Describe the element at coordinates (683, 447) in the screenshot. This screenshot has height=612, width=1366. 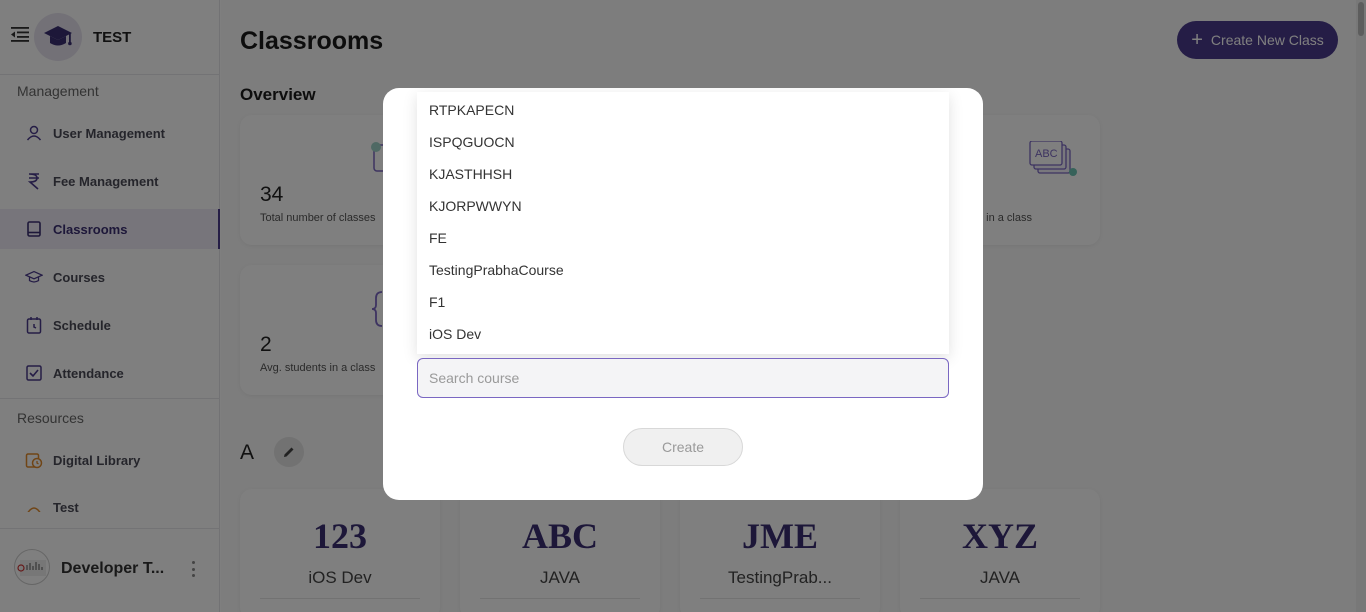
I see `modal-create-button: Create` at that location.